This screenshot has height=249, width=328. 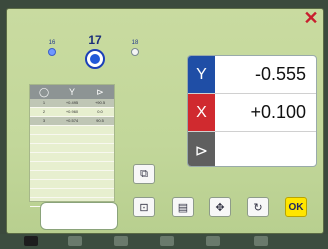 What do you see at coordinates (144, 207) in the screenshot?
I see `center-button: ⊡` at bounding box center [144, 207].